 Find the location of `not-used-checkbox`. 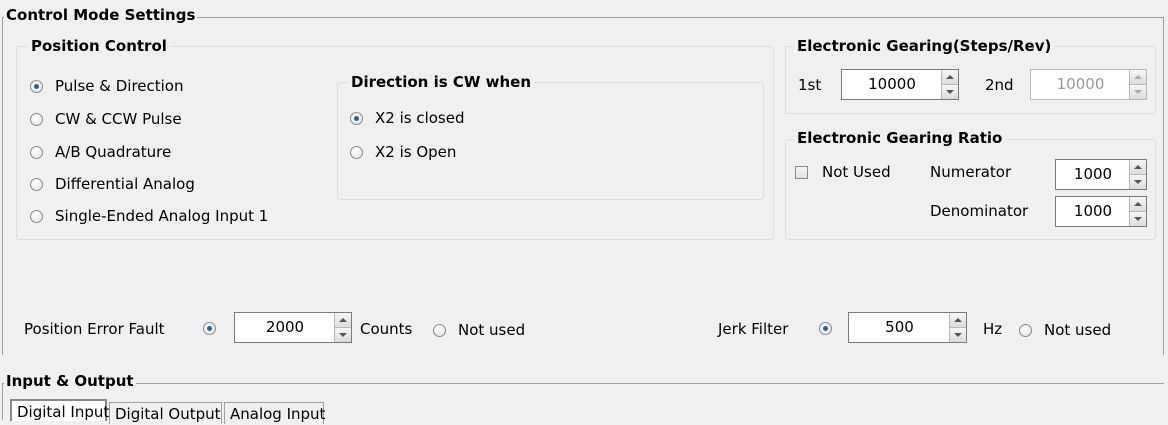

not-used-checkbox is located at coordinates (801, 172).